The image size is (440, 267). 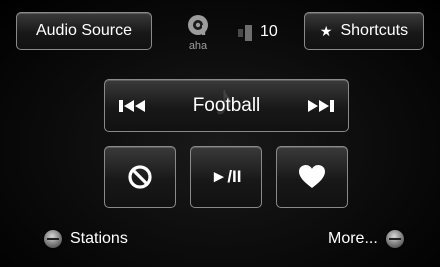 I want to click on volume-bars-icon, so click(x=245, y=33).